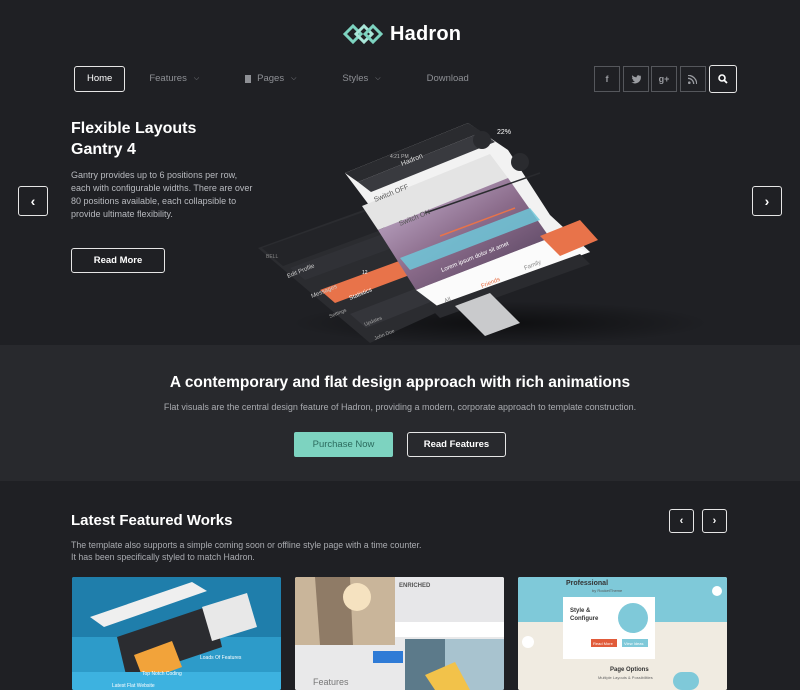  I want to click on nav-download-label: Download, so click(447, 78).